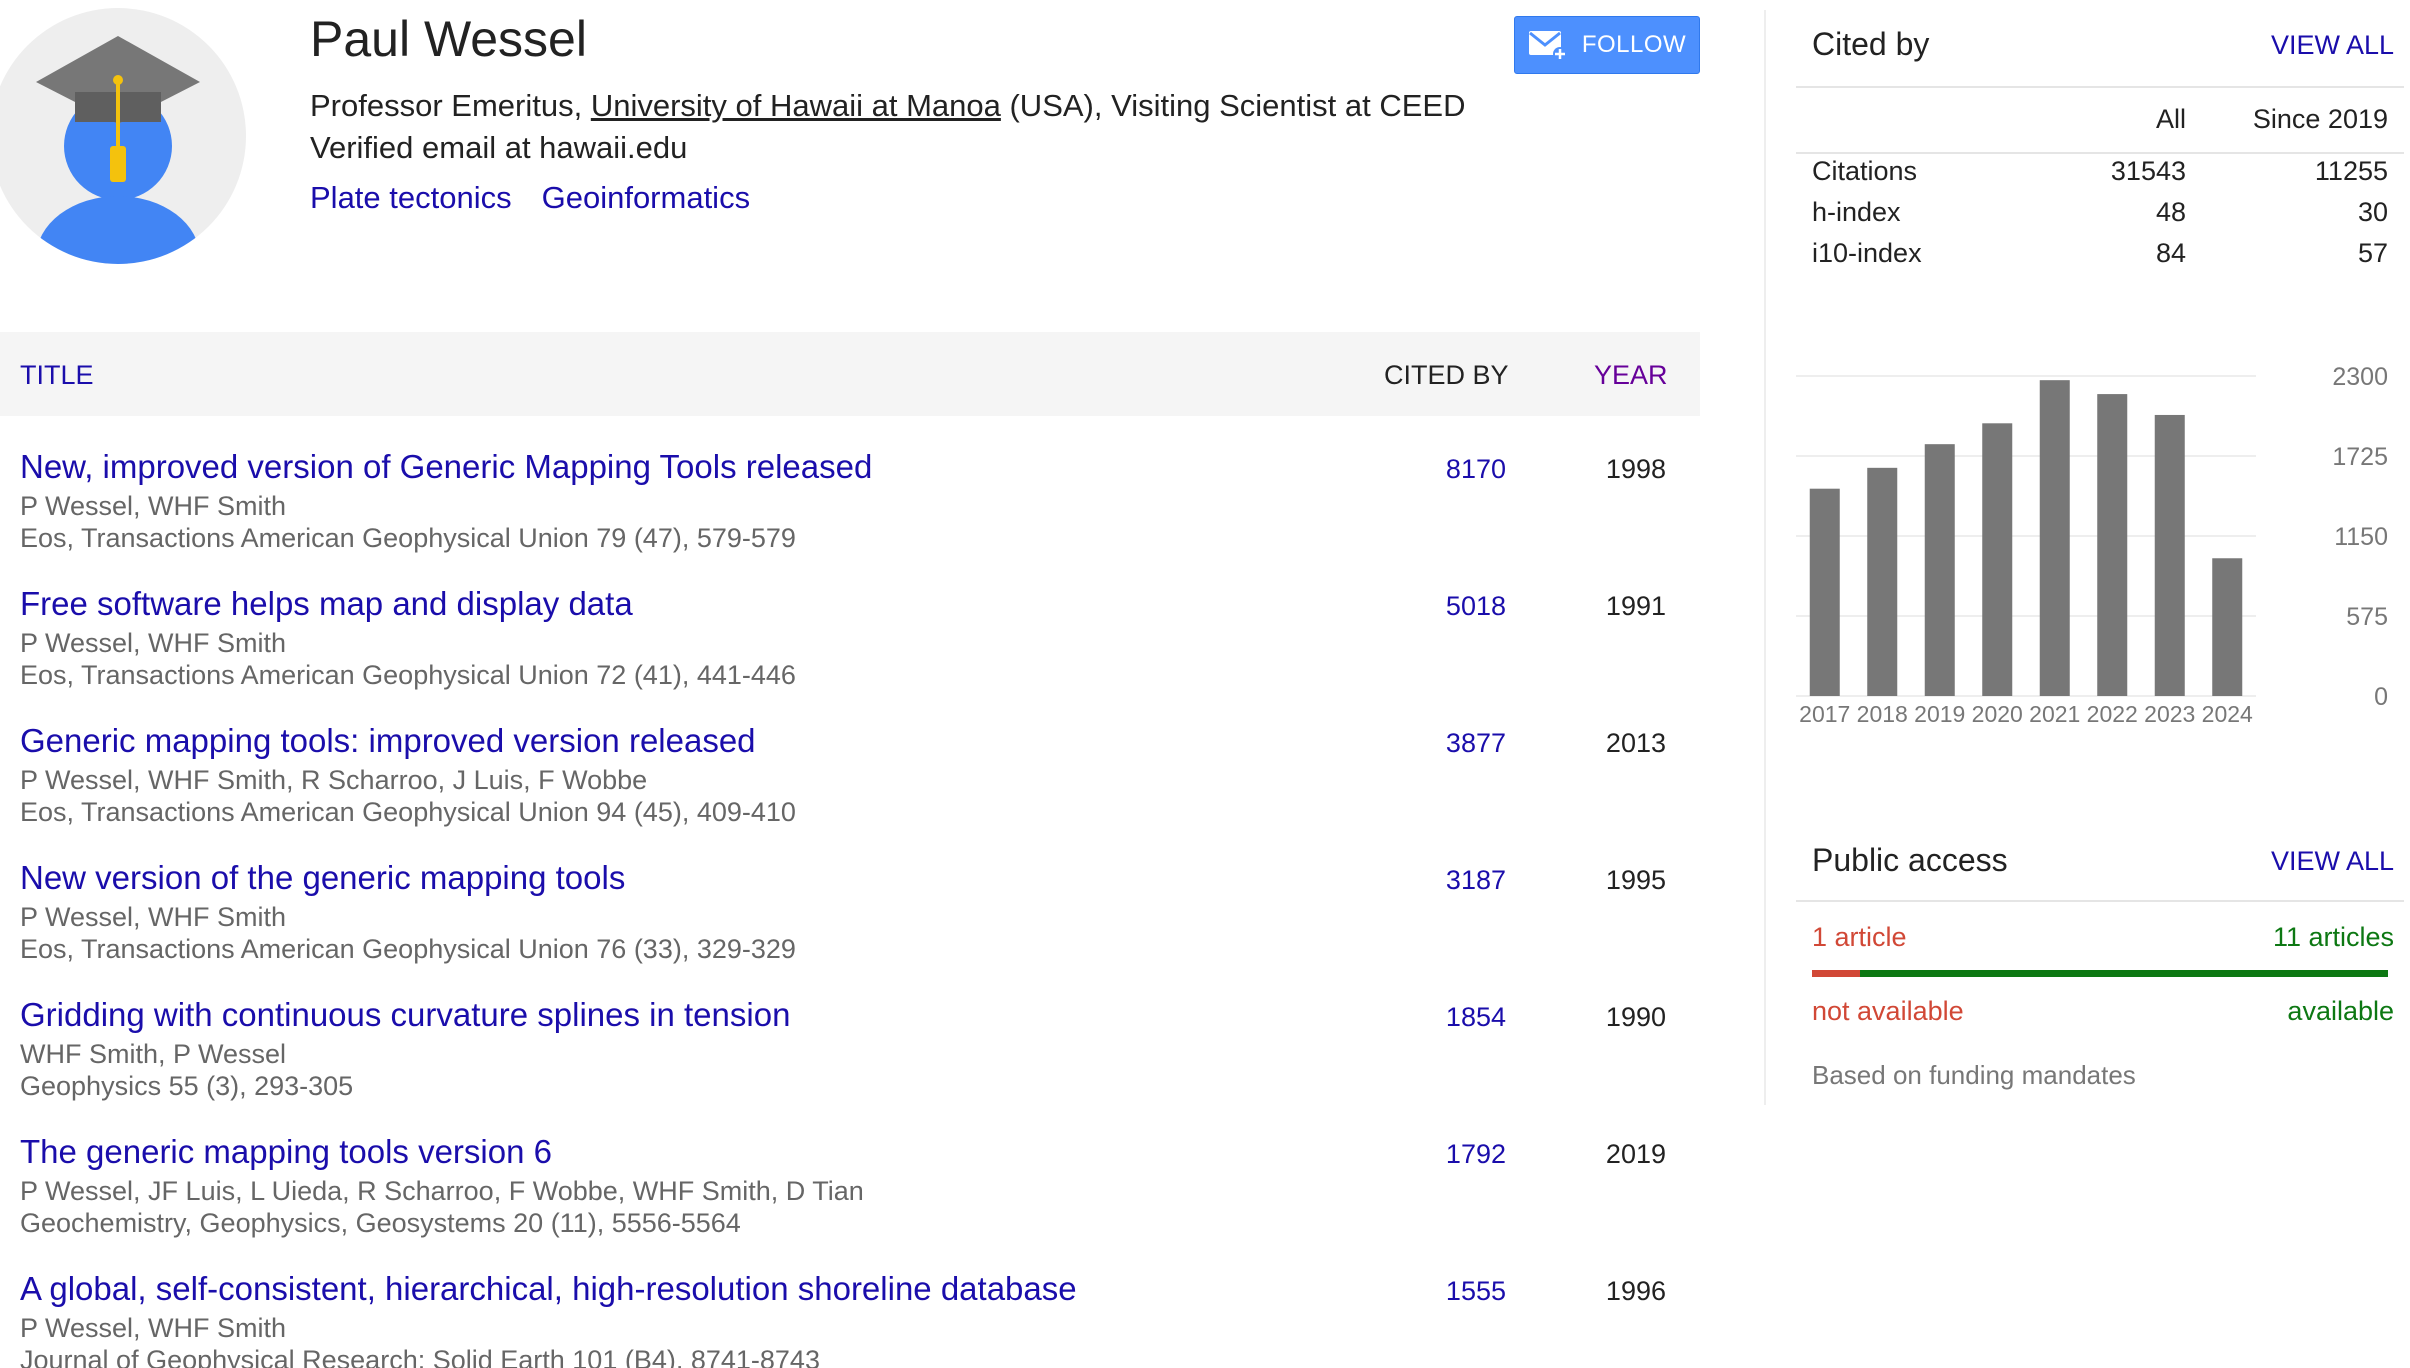 The image size is (2410, 1368). I want to click on affiliation-link: University of Hawaii at Manoa, so click(796, 105).